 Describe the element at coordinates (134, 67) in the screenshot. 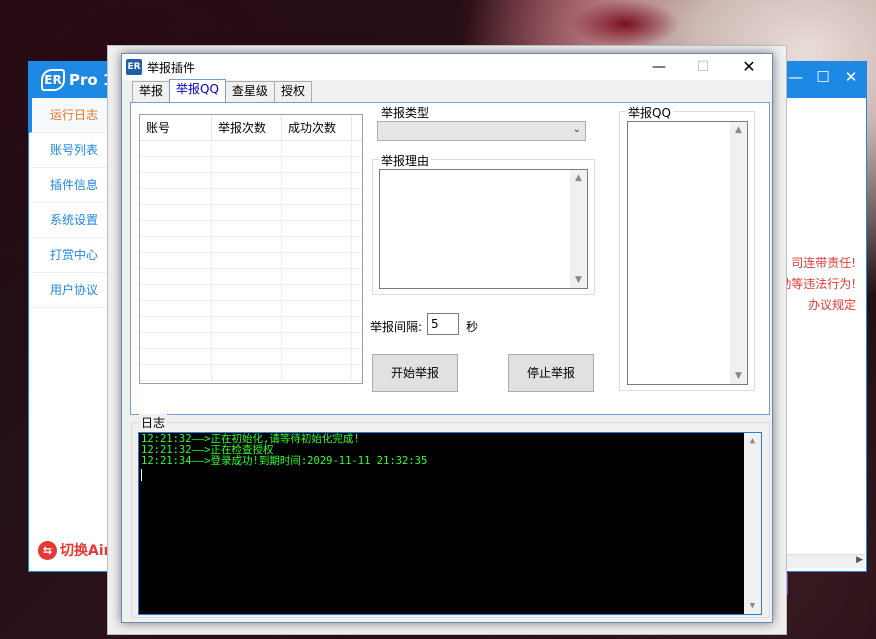

I see `plugin-app-icon: ER` at that location.